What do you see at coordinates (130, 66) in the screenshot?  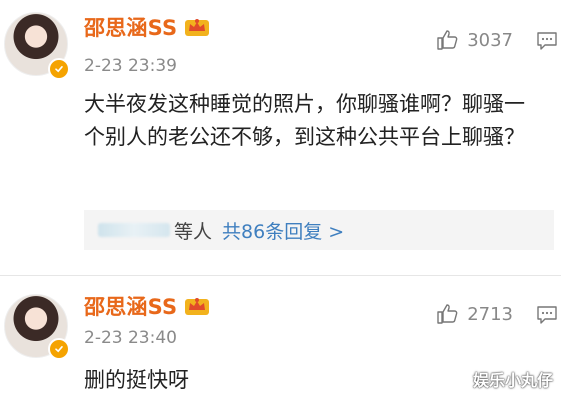 I see `timestamp: 2-23 23:39` at bounding box center [130, 66].